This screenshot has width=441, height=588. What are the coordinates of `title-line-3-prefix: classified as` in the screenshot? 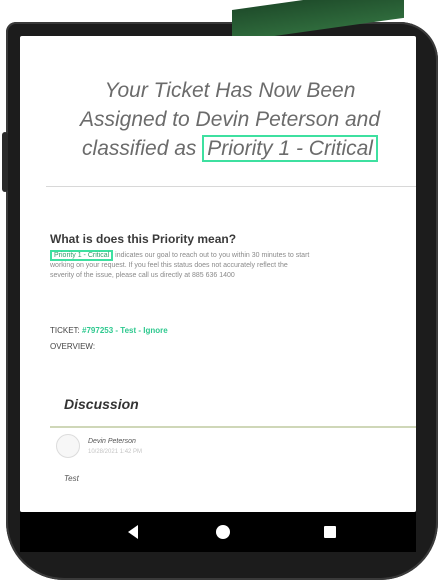 It's located at (142, 148).